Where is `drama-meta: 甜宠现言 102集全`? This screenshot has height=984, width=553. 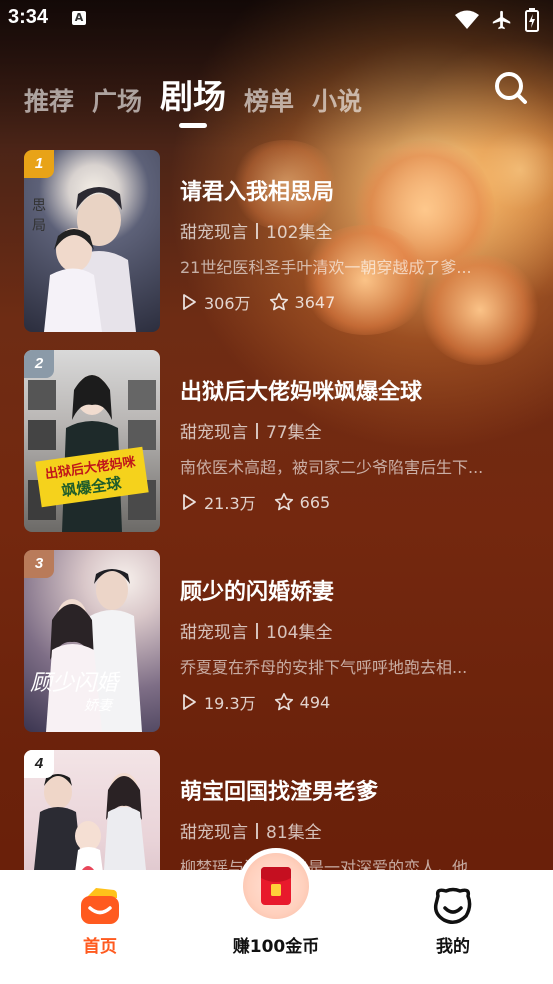
drama-meta: 甜宠现言 102集全 is located at coordinates (350, 230).